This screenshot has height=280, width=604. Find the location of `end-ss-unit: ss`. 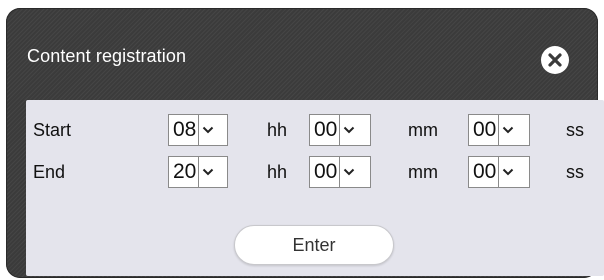

end-ss-unit: ss is located at coordinates (575, 172).